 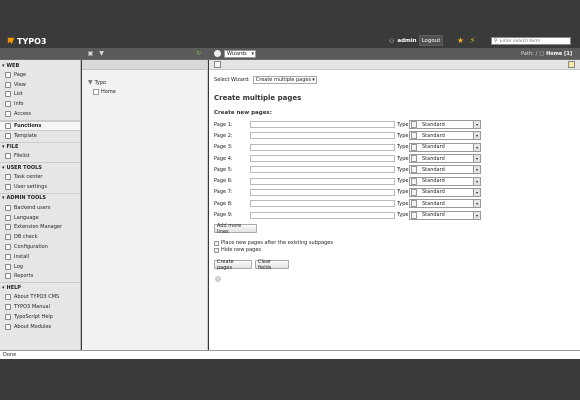 What do you see at coordinates (496, 41) in the screenshot?
I see `search-icon: ⚲` at bounding box center [496, 41].